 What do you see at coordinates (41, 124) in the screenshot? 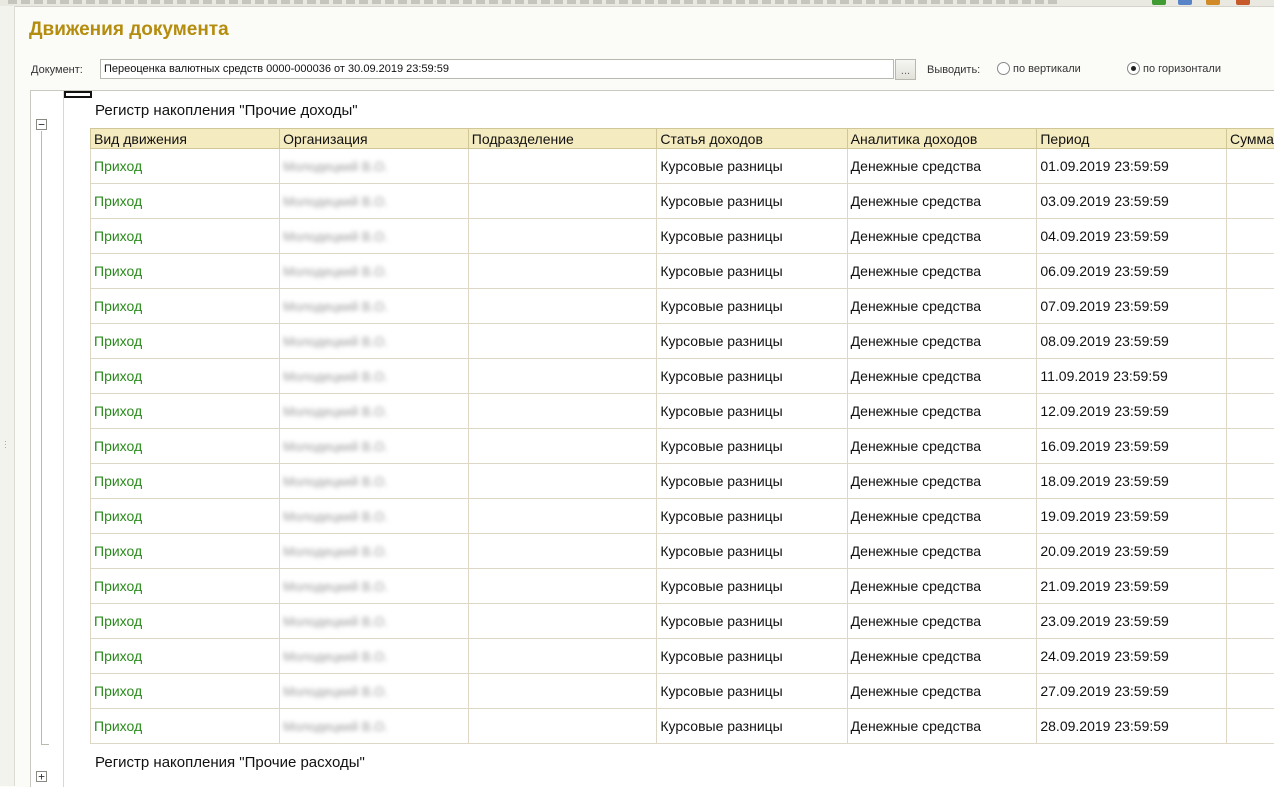
I see `collapse-minus-icon: −` at bounding box center [41, 124].